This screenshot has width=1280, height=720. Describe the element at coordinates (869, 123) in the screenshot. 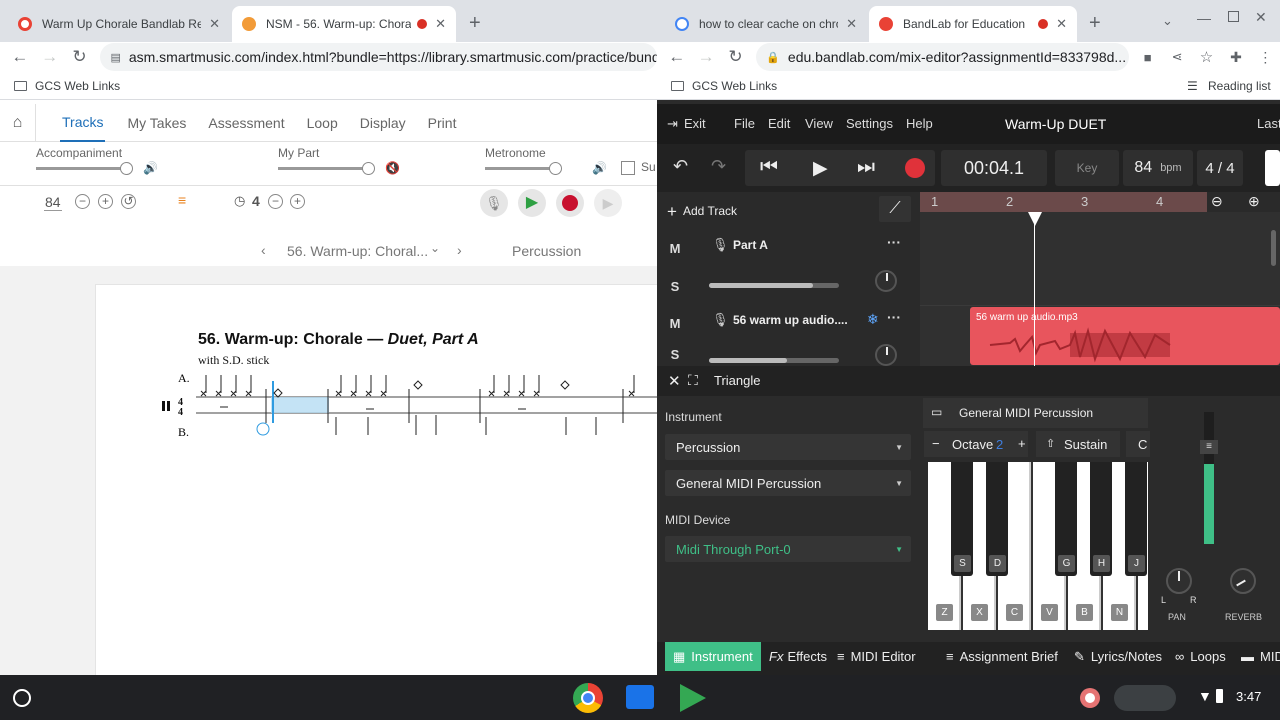

I see `menu-settings: Settings` at that location.